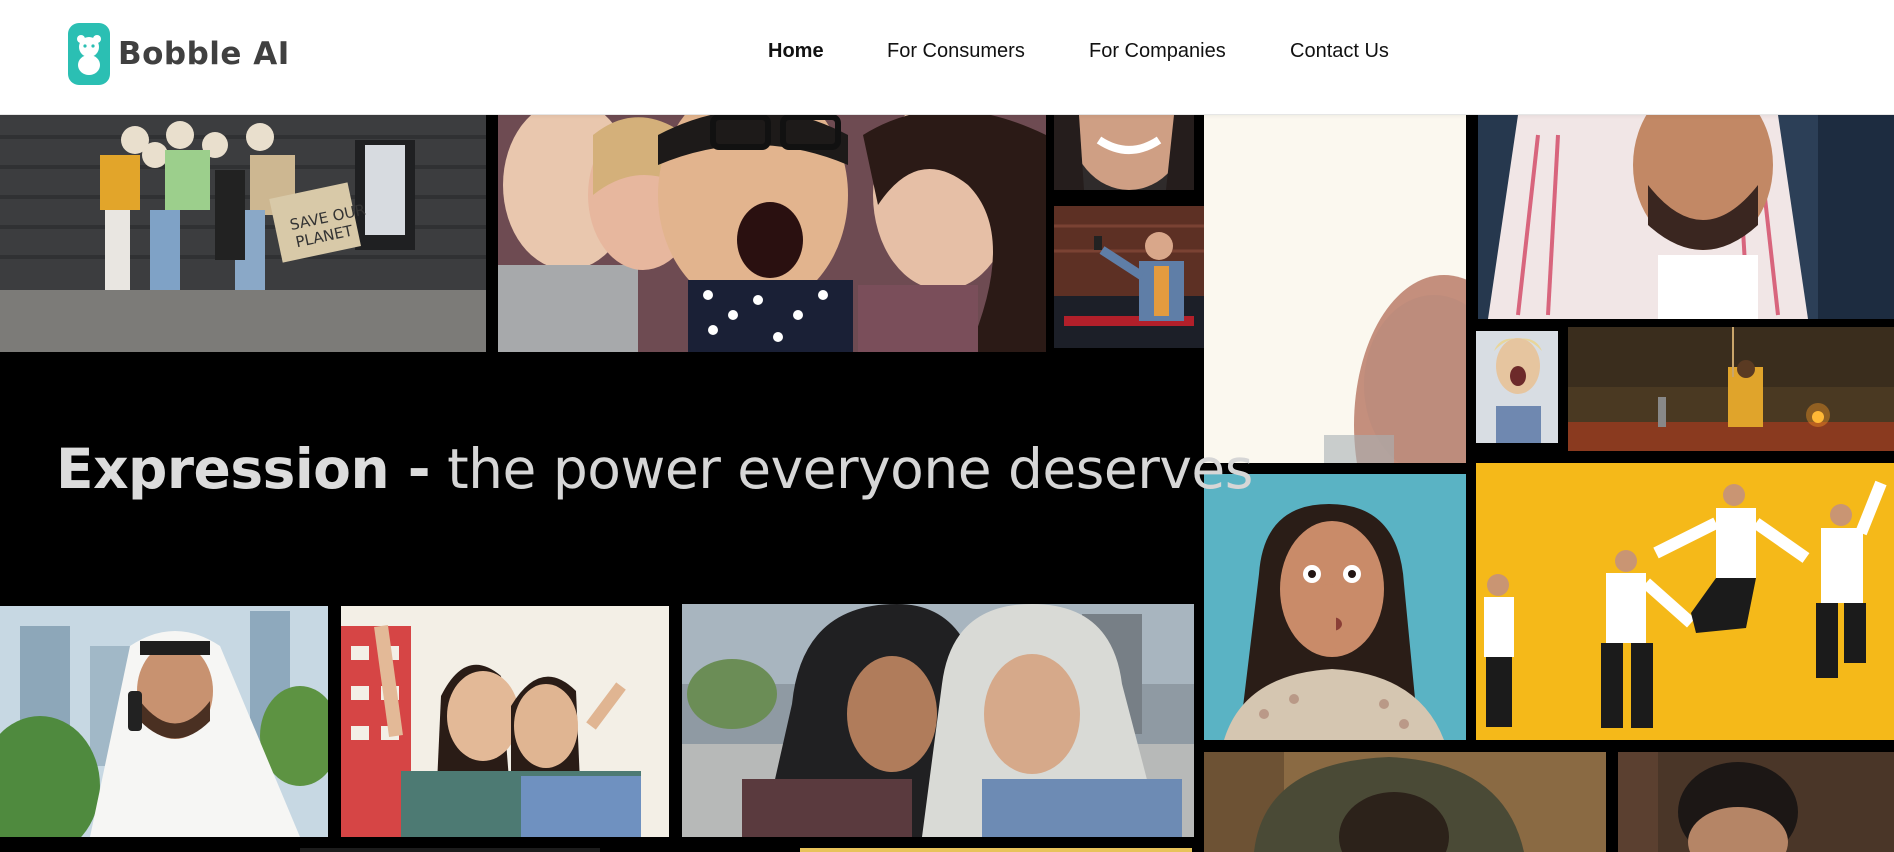 The image size is (1894, 852). Describe the element at coordinates (1339, 51) in the screenshot. I see `nav-item-contact-us: Contact Us` at that location.